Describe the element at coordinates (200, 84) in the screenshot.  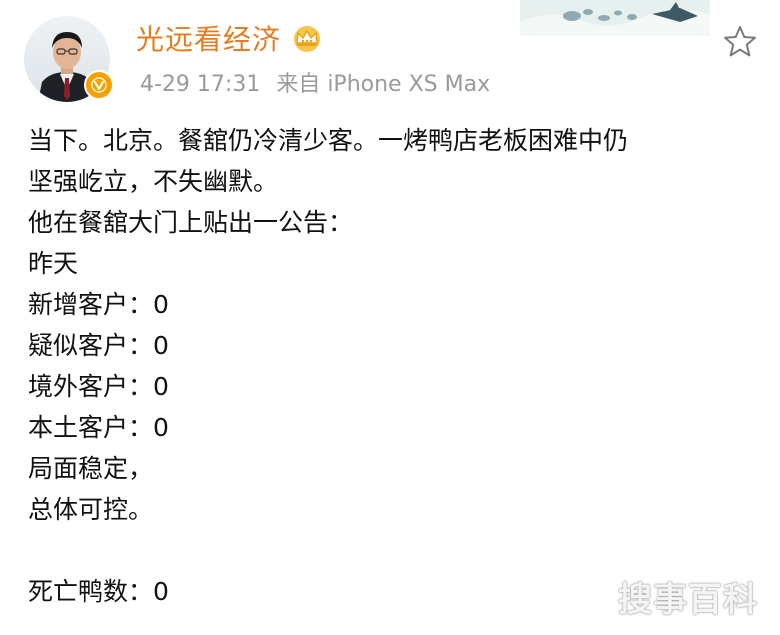
I see `post-timestamp: 4-29 17:31` at that location.